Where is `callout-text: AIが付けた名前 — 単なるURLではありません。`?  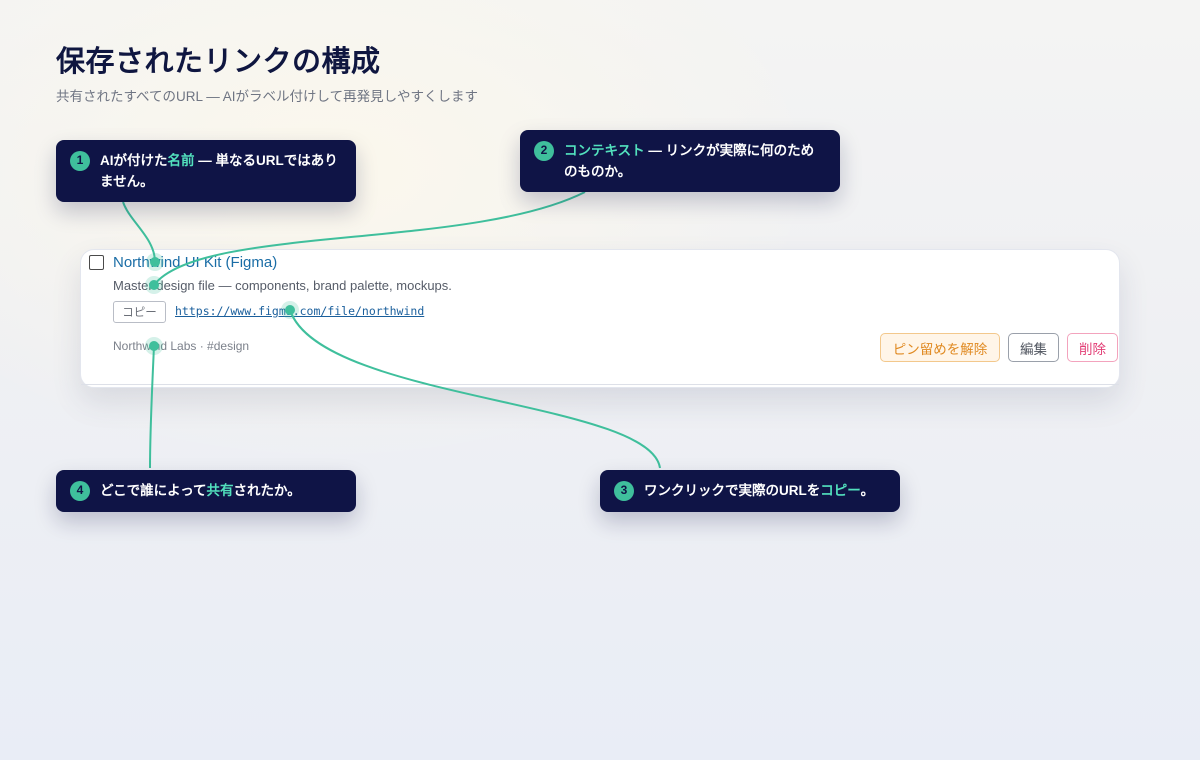
callout-text: AIが付けた名前 — 単なるURLではありません。 is located at coordinates (219, 171).